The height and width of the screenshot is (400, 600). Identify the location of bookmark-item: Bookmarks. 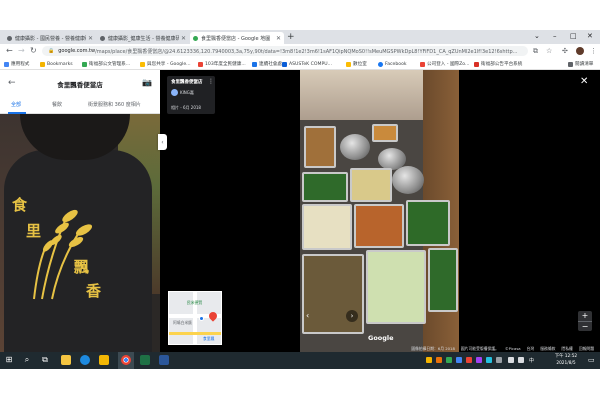
(56, 64).